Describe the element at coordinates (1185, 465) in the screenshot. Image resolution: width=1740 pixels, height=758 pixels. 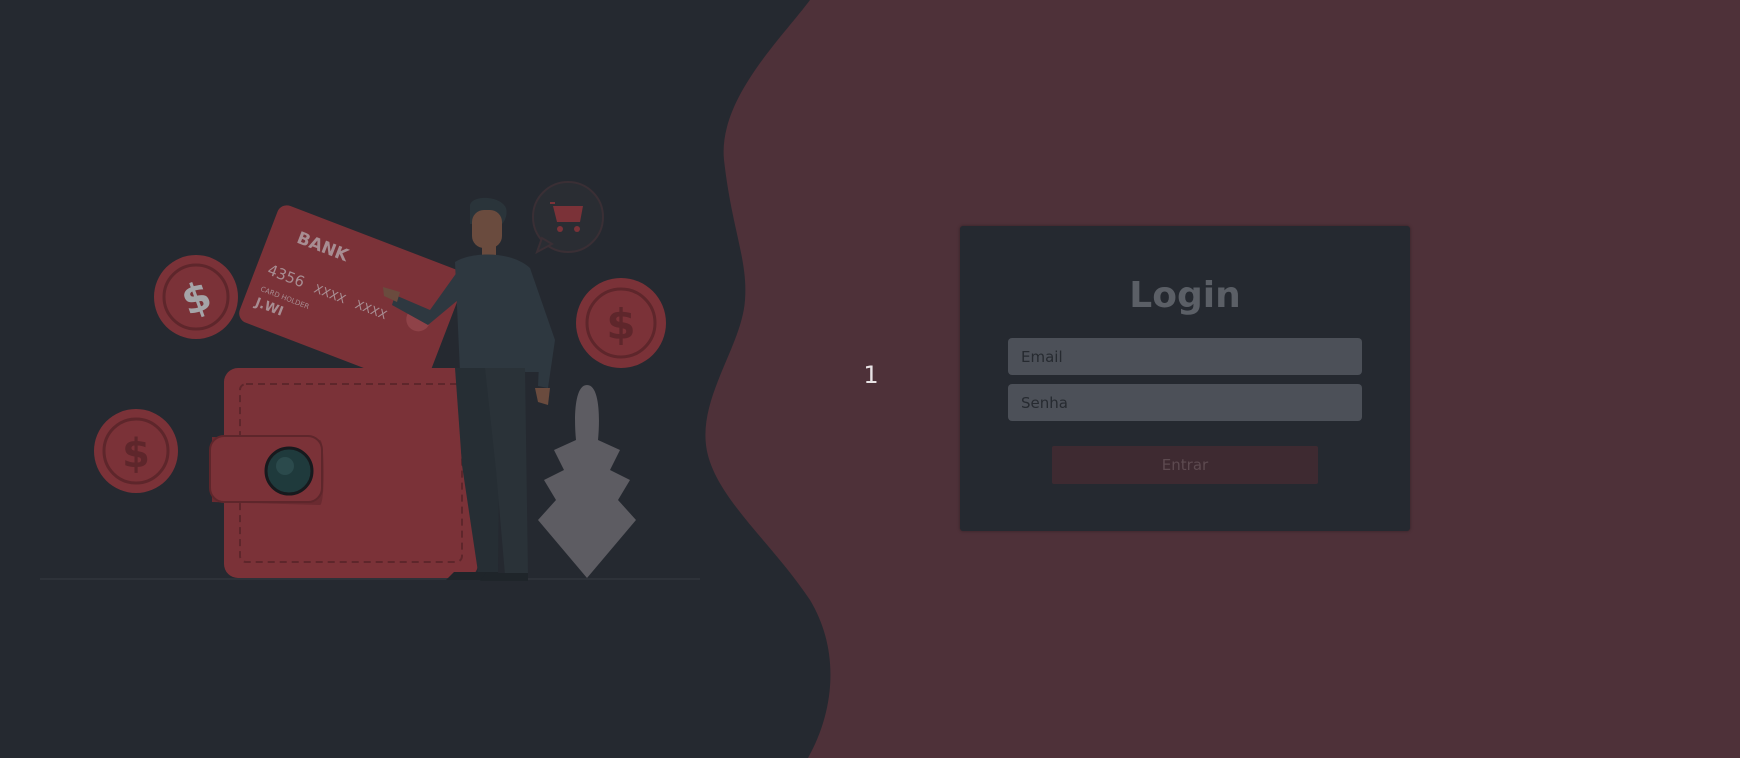
I see `login-submit-button: Entrar` at that location.